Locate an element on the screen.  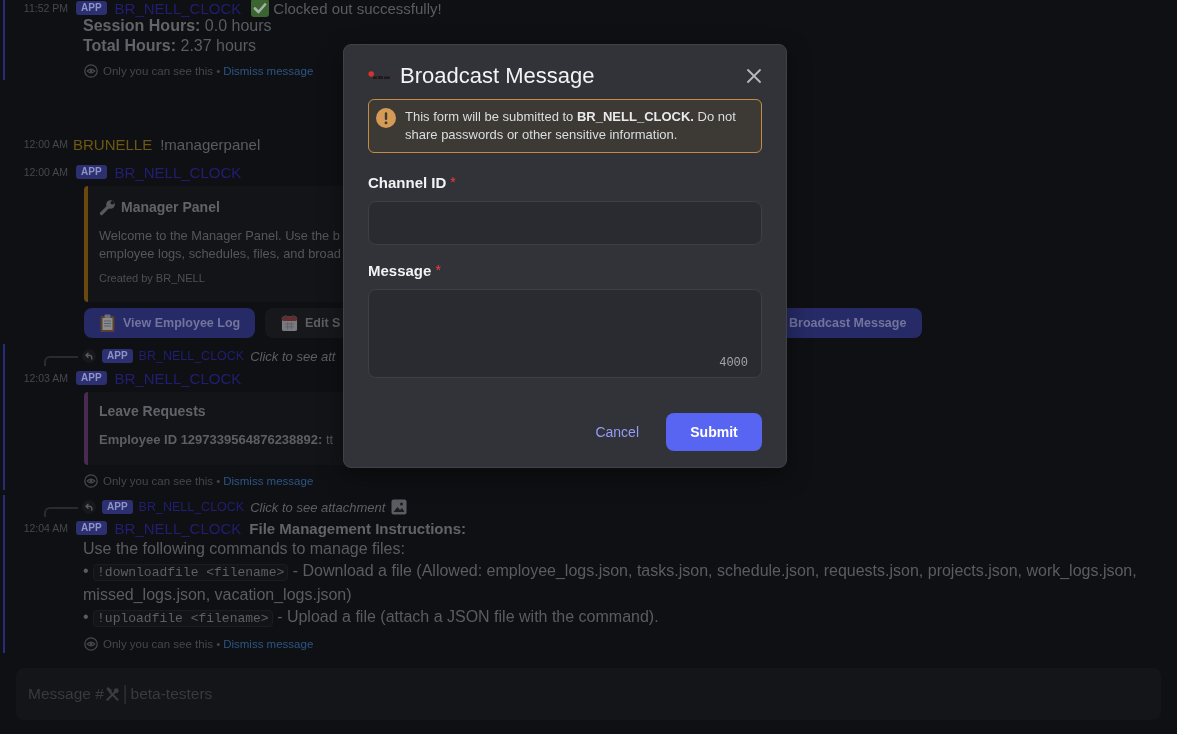
field-label: Message is located at coordinates (400, 270).